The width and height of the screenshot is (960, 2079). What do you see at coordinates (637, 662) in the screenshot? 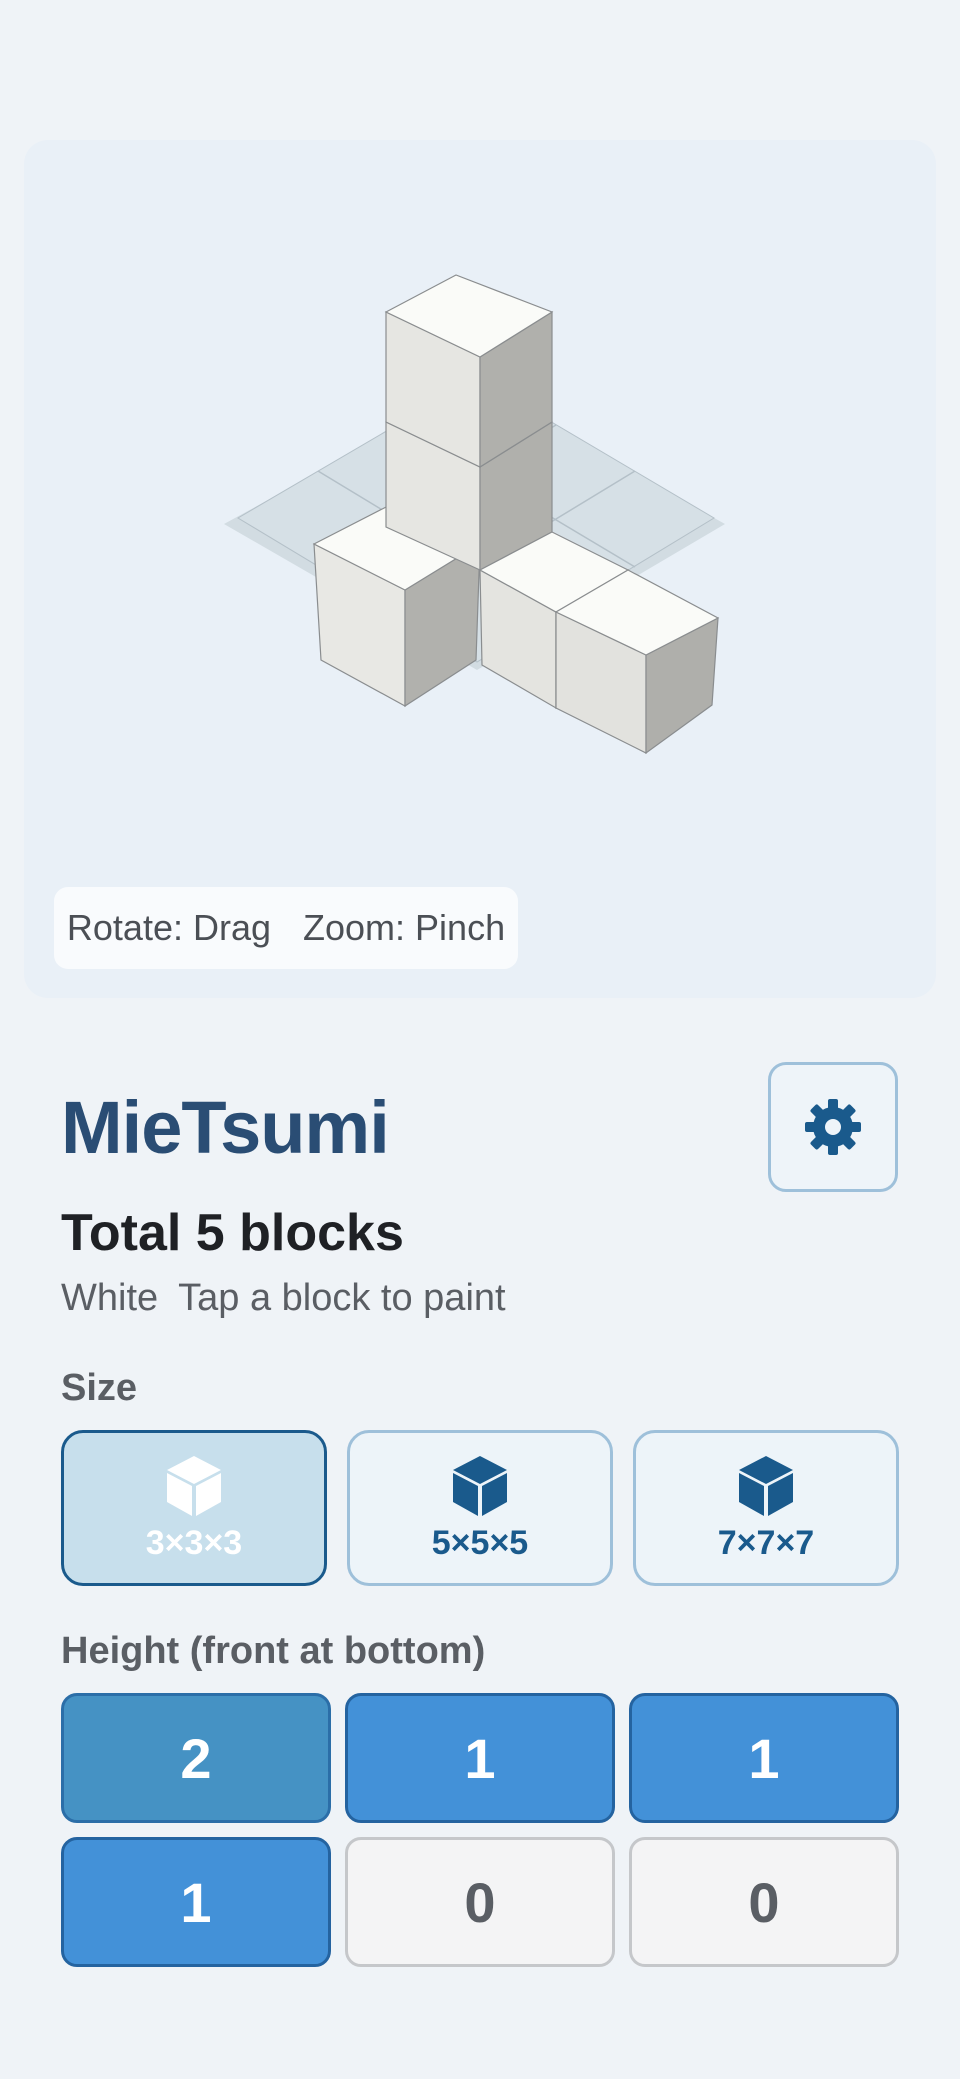
I see `block` at bounding box center [637, 662].